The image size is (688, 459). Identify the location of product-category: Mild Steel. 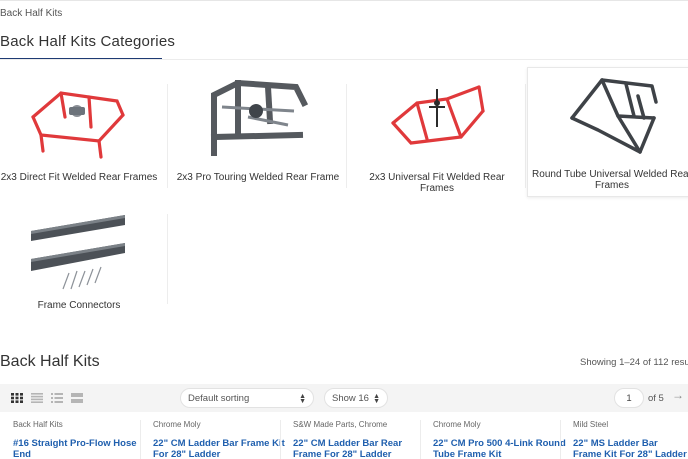
(630, 424).